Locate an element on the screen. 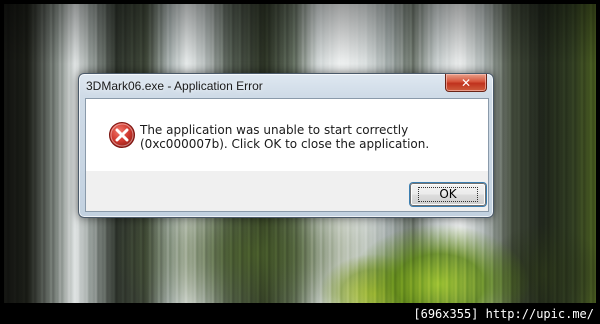 The height and width of the screenshot is (324, 600). image-host-footer: [696x355] http://upic.me/ is located at coordinates (300, 313).